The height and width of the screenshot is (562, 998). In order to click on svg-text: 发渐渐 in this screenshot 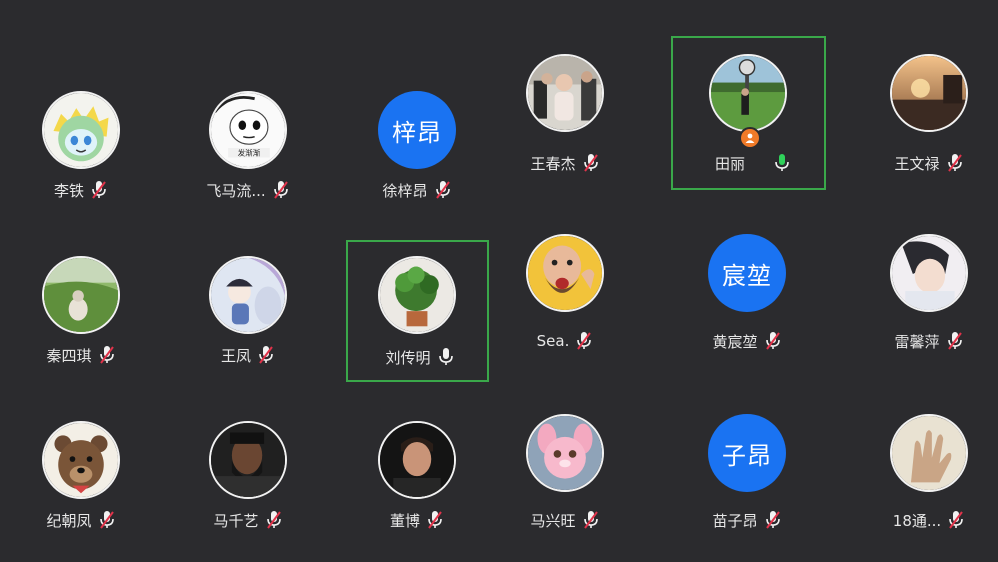, I will do `click(249, 153)`.